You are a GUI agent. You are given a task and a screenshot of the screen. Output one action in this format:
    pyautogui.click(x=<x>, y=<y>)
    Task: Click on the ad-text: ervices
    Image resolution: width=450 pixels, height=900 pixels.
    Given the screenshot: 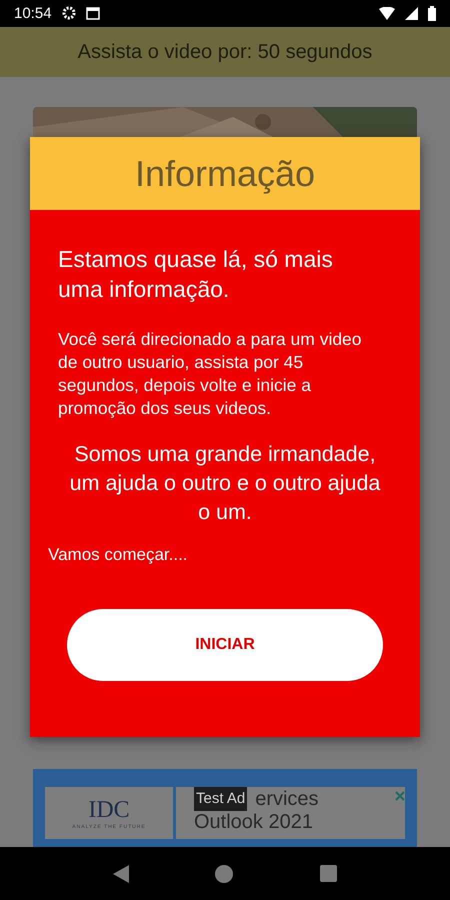 What is the action you would take?
    pyautogui.click(x=287, y=799)
    